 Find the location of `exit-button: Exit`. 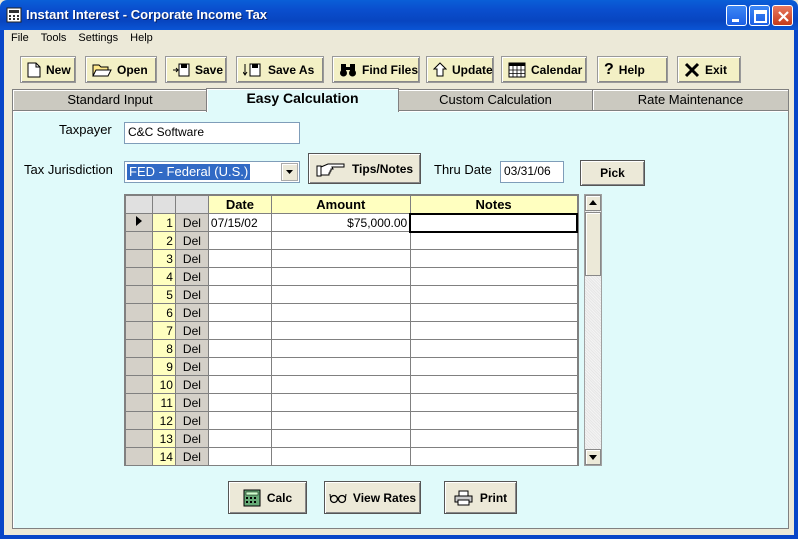

exit-button: Exit is located at coordinates (709, 69).